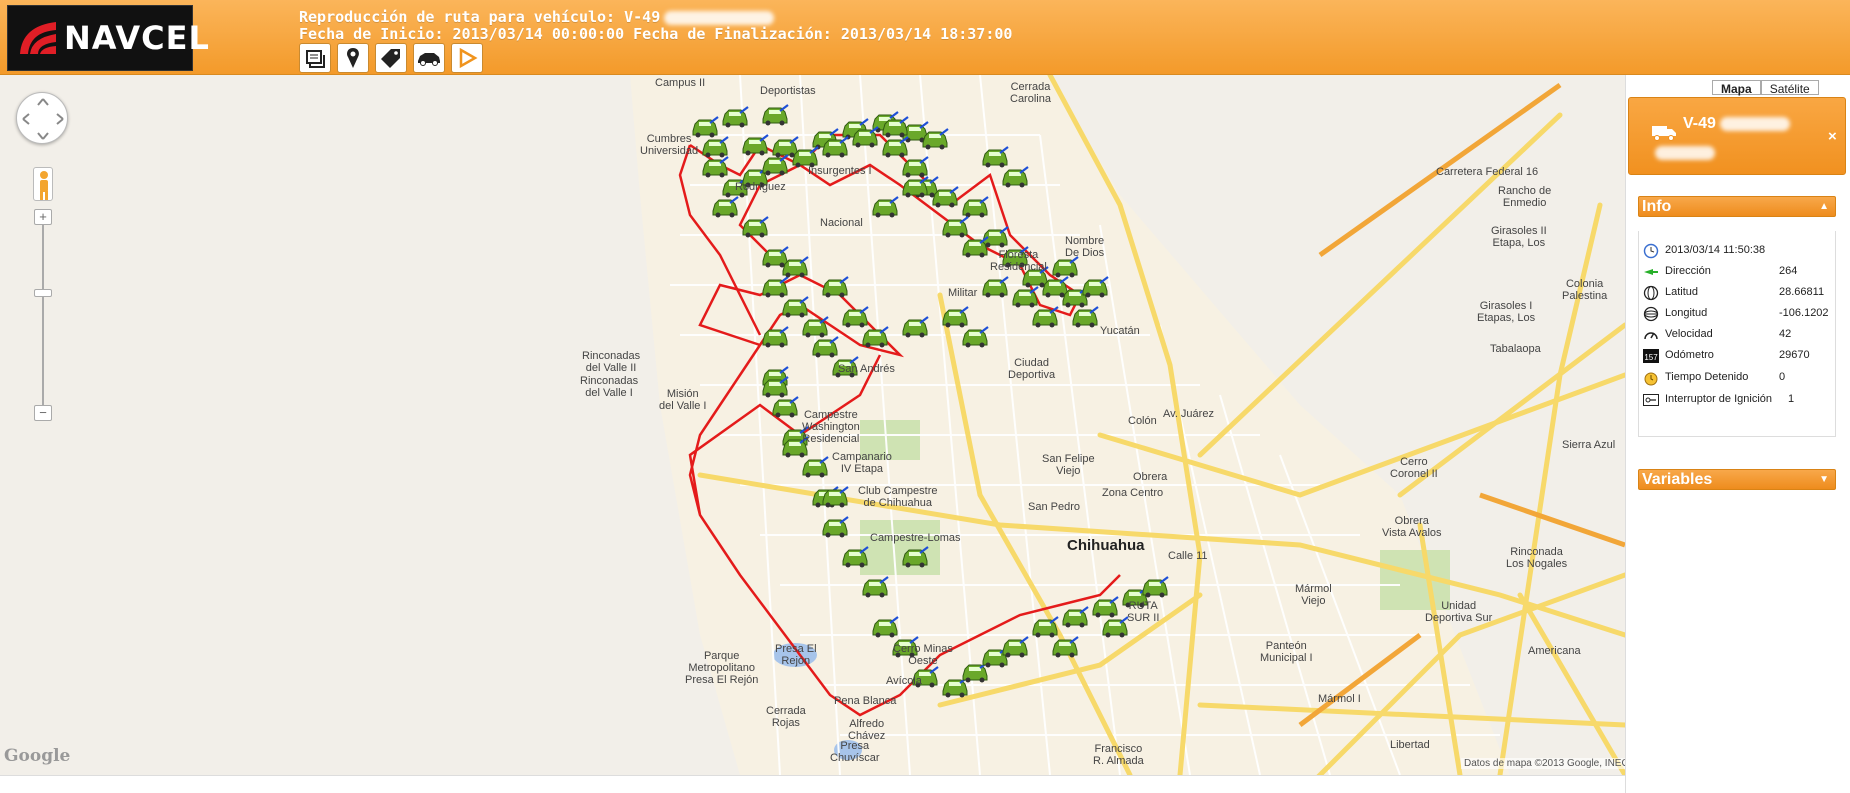 The height and width of the screenshot is (793, 1850). Describe the element at coordinates (1106, 545) in the screenshot. I see `map-label: Chihuahua` at that location.